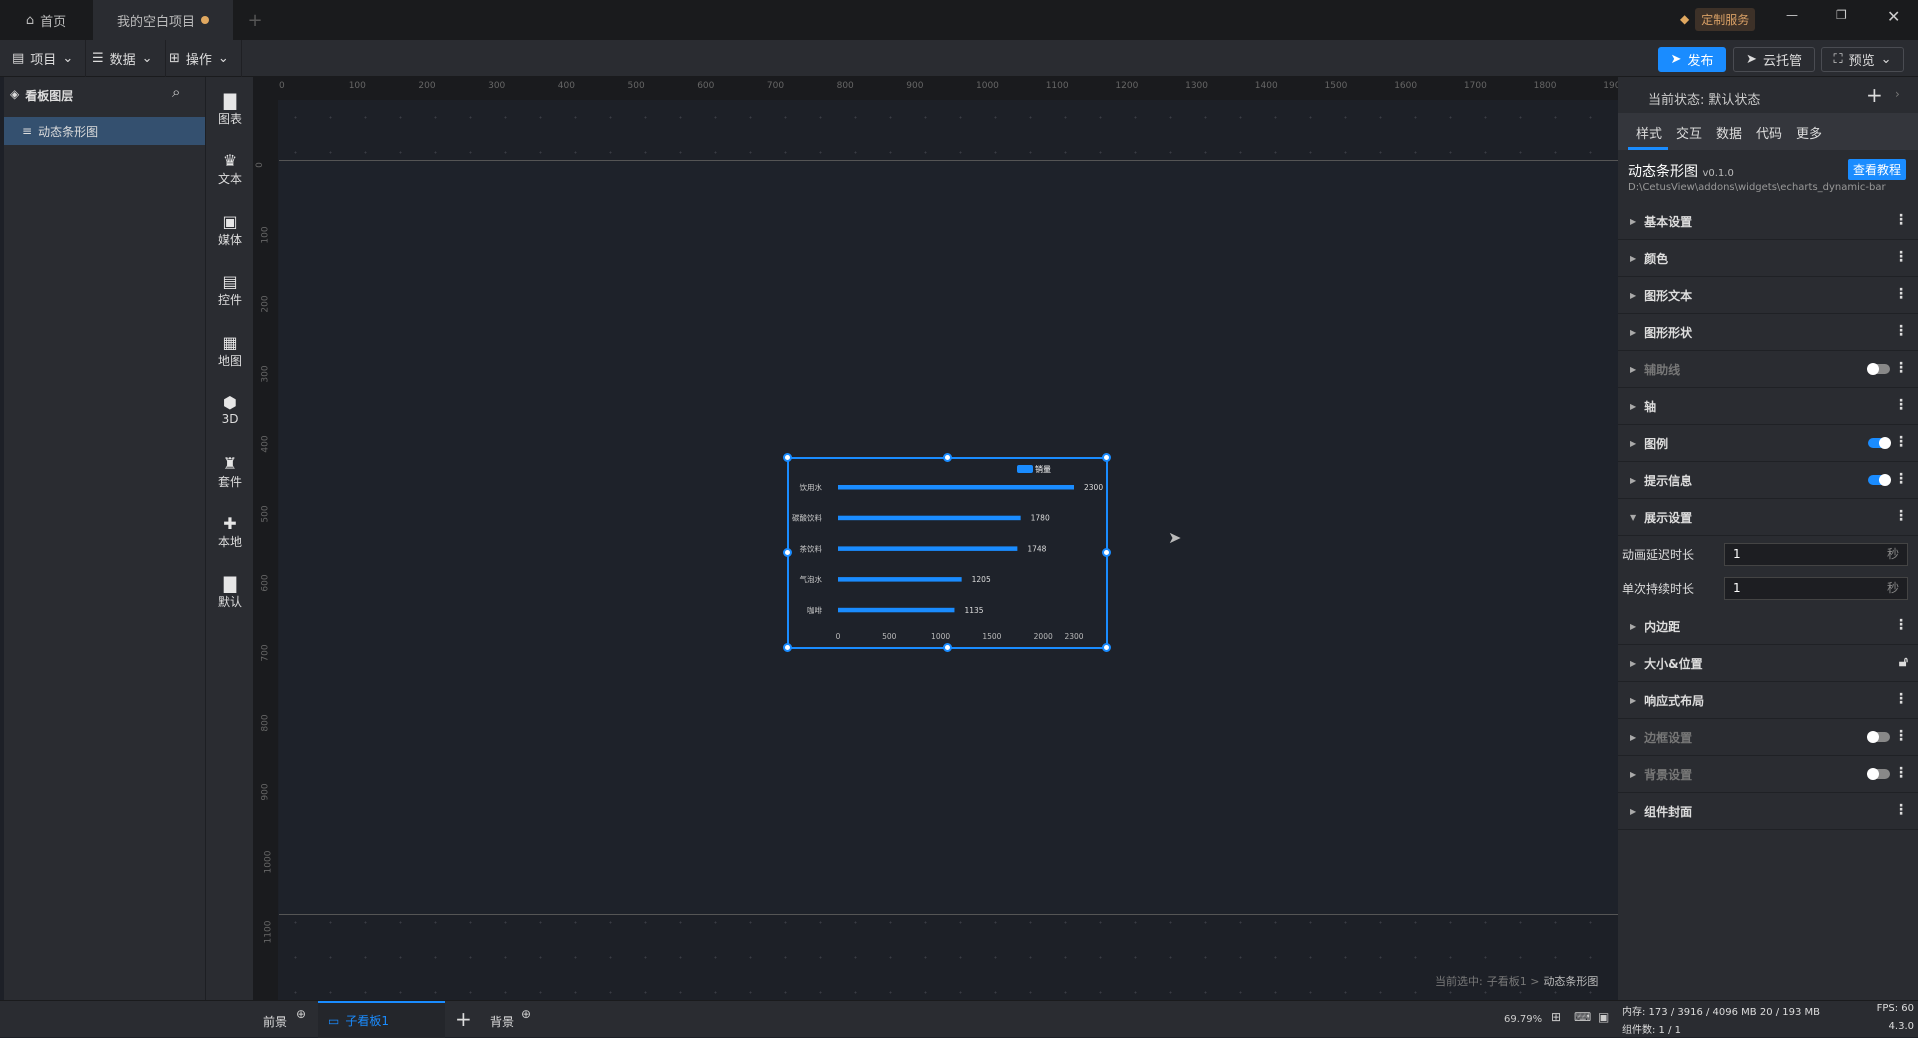 This screenshot has height=1038, width=1918. I want to click on widget-3d: ⬢ 3D, so click(230, 410).